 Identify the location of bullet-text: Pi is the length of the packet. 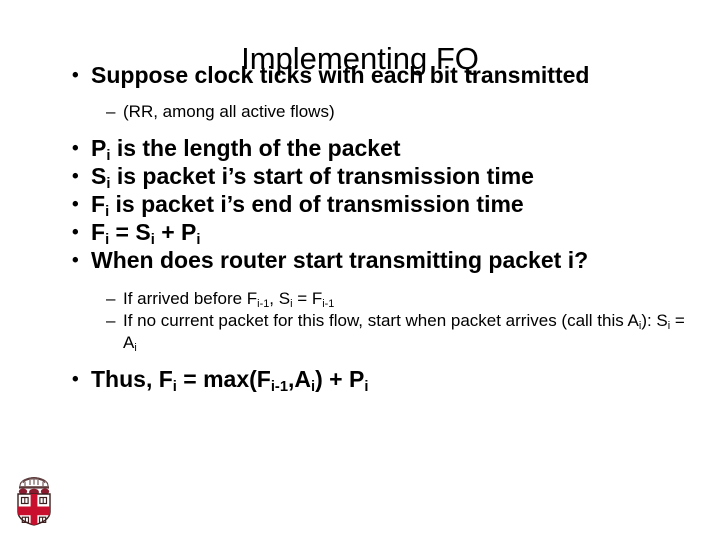
(246, 149).